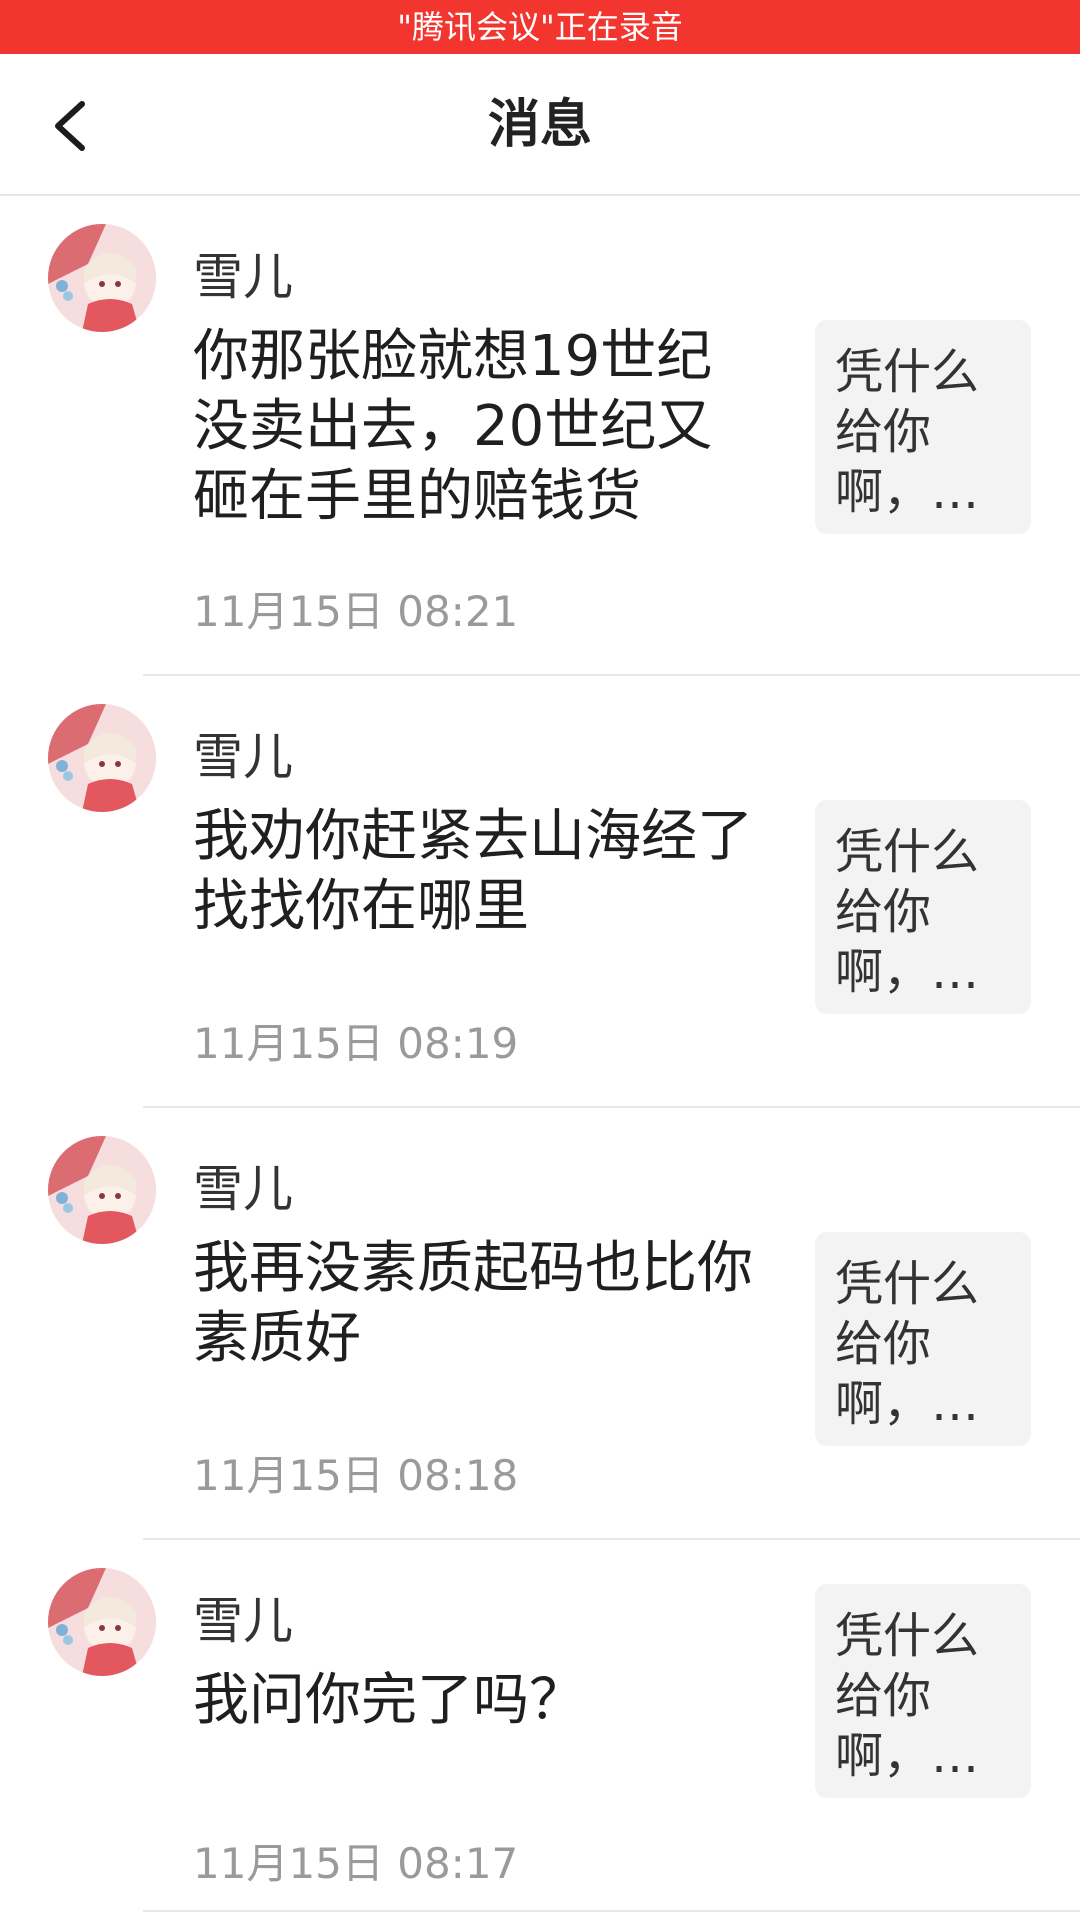 This screenshot has width=1080, height=1920. I want to click on message-text: 我再没素质起码也比你素质好, so click(473, 1303).